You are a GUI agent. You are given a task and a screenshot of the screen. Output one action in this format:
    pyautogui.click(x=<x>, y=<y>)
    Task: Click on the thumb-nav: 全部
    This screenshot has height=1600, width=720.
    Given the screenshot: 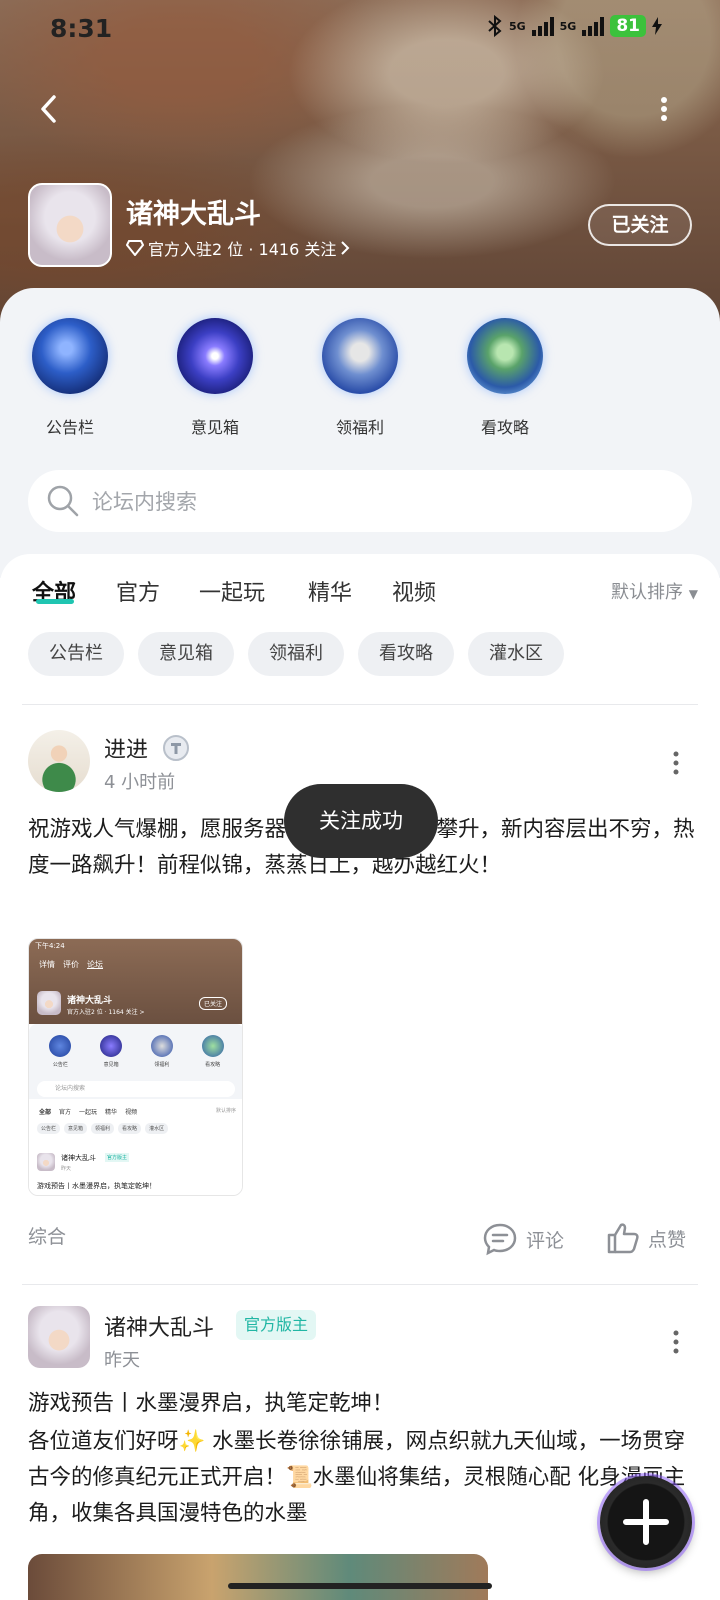 What is the action you would take?
    pyautogui.click(x=45, y=1112)
    